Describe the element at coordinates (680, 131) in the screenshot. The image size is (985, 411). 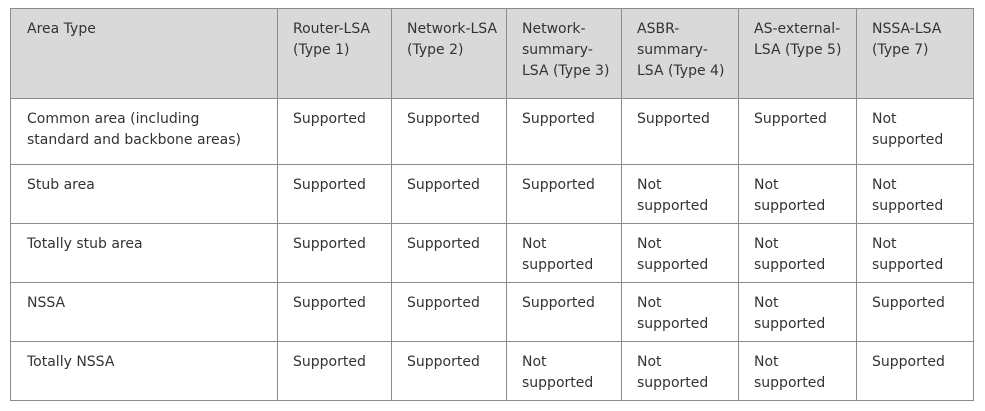
I see `asbr-summary-lsa-cell: Supported` at that location.